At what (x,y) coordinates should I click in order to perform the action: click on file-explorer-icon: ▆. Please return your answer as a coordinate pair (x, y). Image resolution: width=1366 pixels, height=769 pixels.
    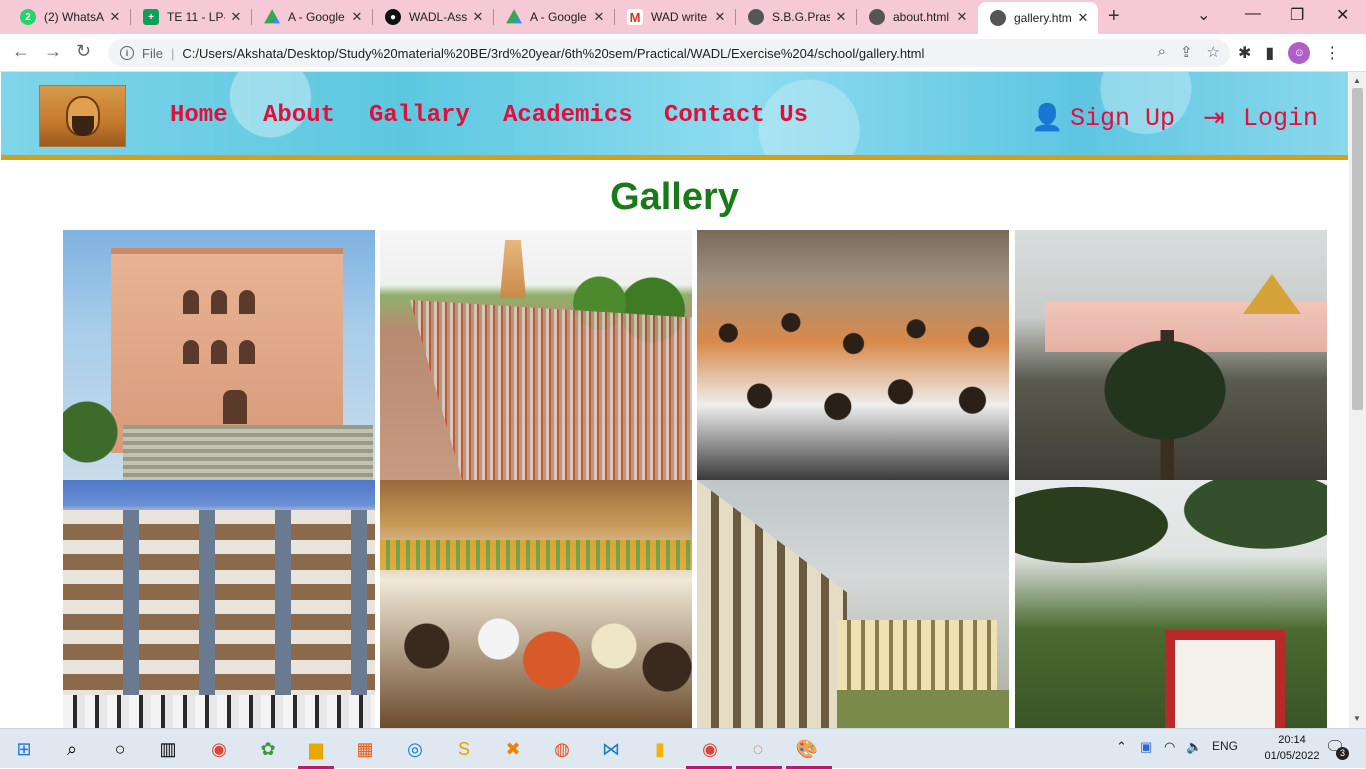
    Looking at the image, I should click on (316, 749).